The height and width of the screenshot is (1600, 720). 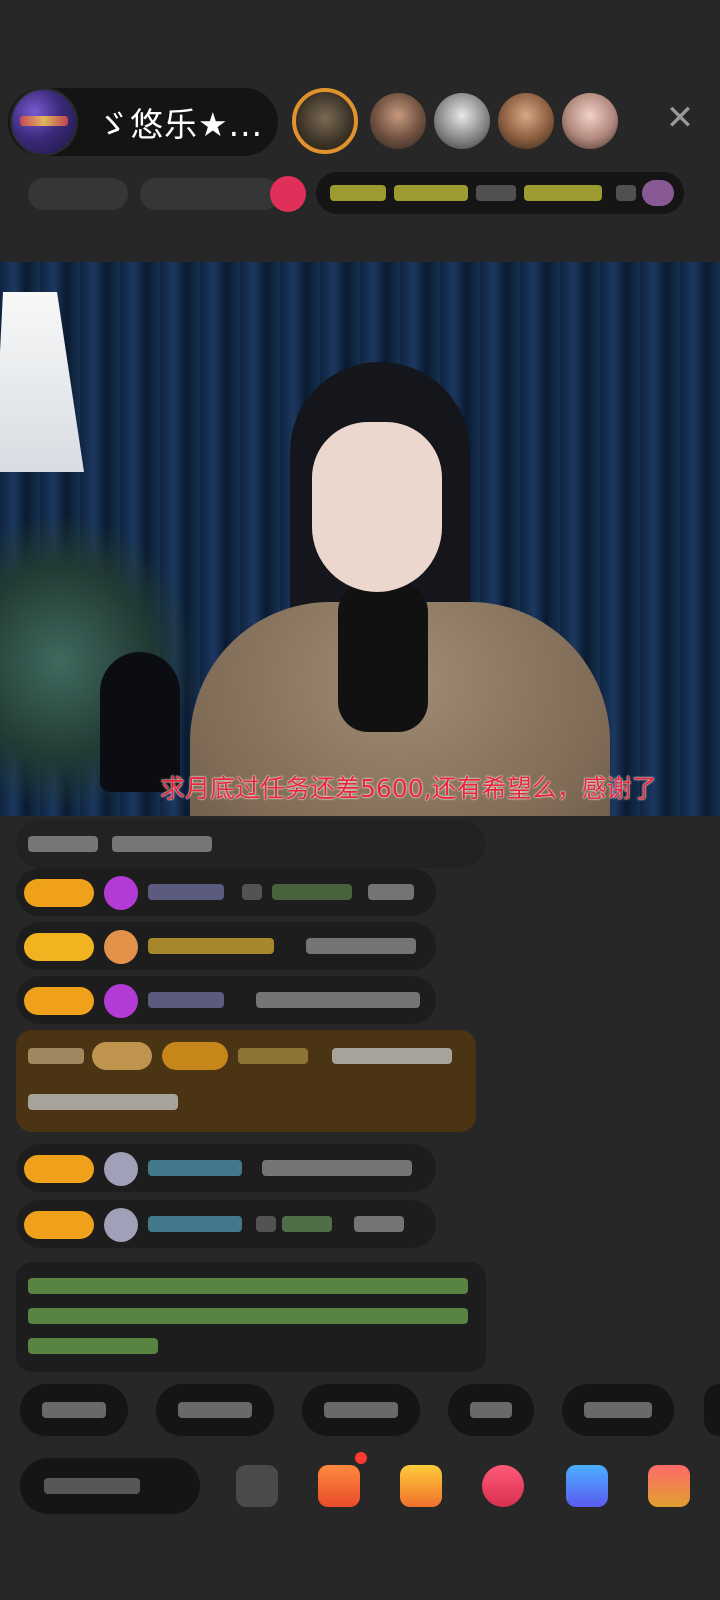 What do you see at coordinates (361, 1458) in the screenshot?
I see `notification-badge` at bounding box center [361, 1458].